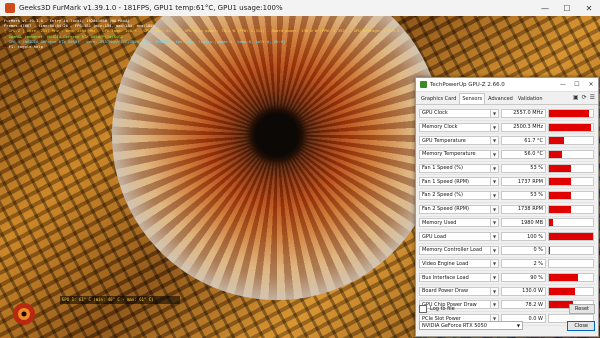  What do you see at coordinates (523, 182) in the screenshot?
I see `sensor-value: 1737 RPM` at bounding box center [523, 182].